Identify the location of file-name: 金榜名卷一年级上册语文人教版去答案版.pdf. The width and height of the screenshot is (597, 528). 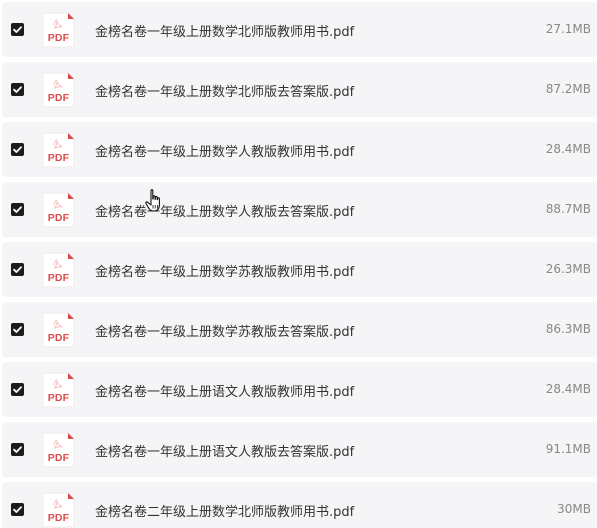
(224, 450).